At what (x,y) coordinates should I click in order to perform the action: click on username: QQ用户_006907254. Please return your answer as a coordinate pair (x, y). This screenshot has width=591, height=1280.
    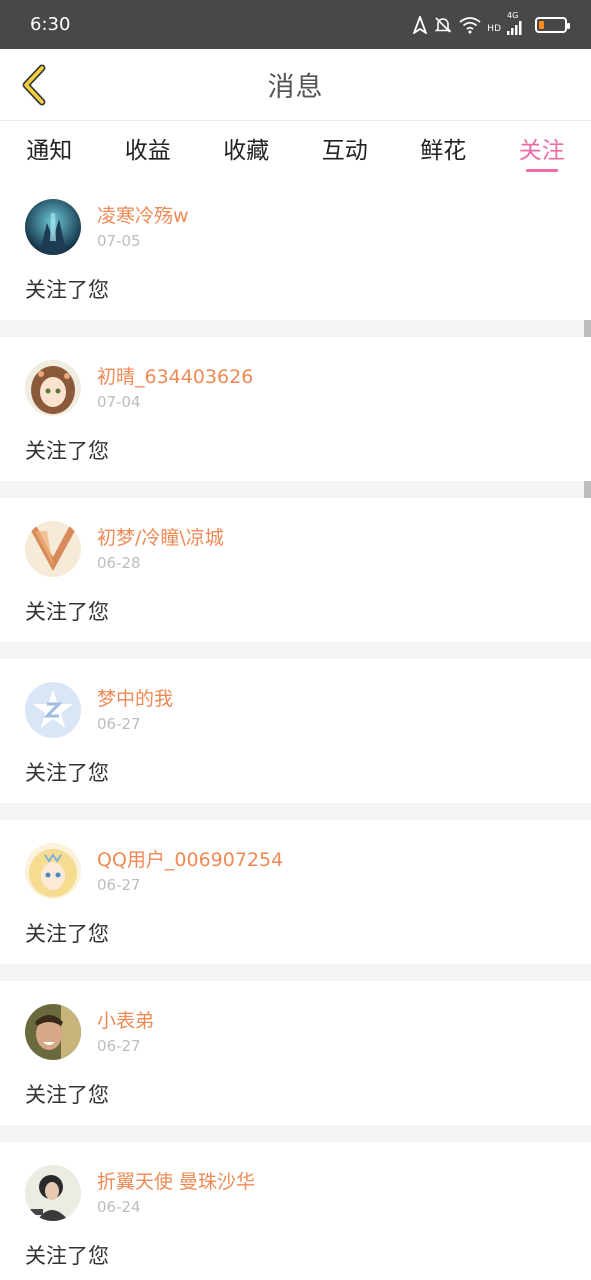
    Looking at the image, I should click on (190, 860).